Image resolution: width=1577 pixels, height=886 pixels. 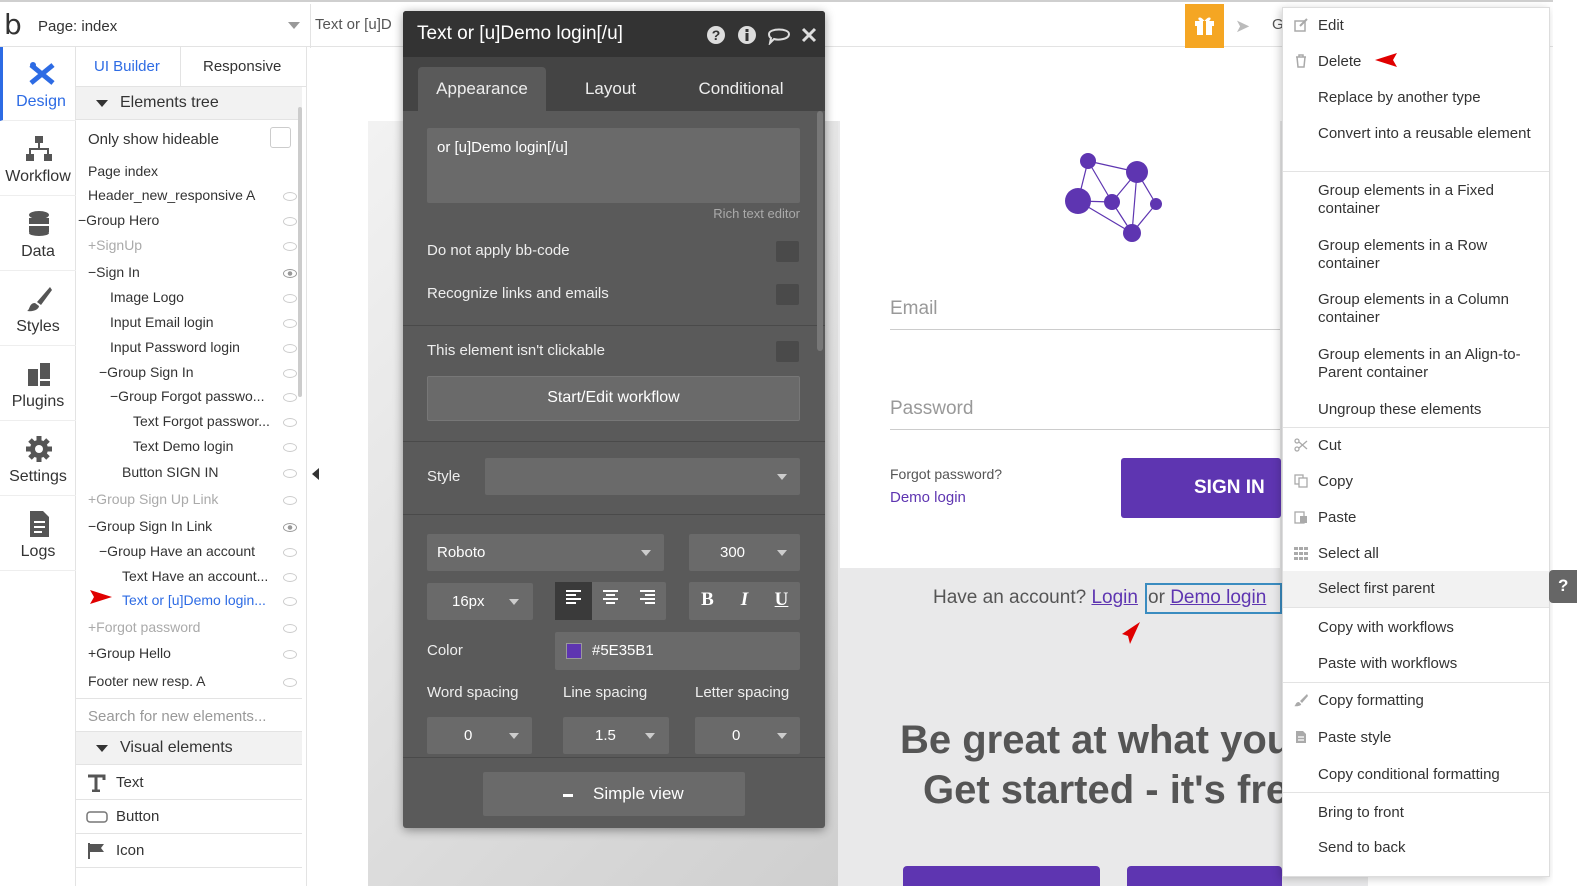 I want to click on visual-element-text: Text, so click(x=189, y=783).